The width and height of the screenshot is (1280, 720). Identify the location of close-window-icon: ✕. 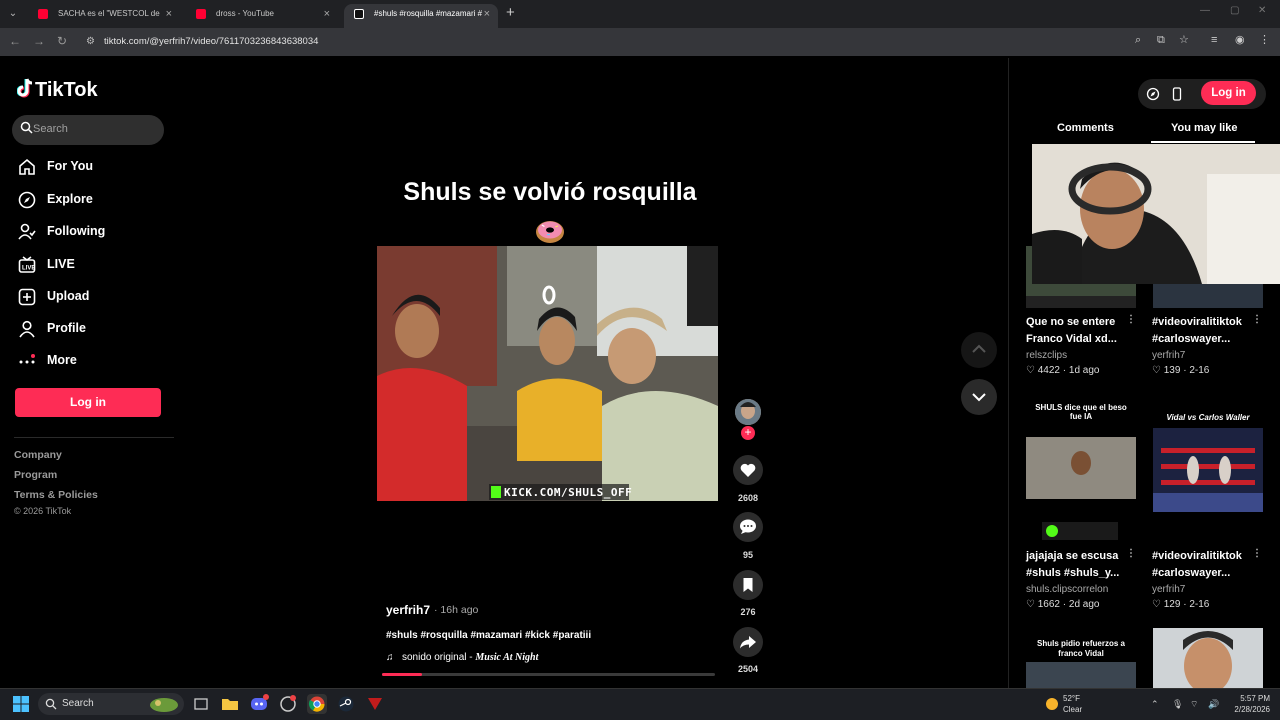
(1262, 10).